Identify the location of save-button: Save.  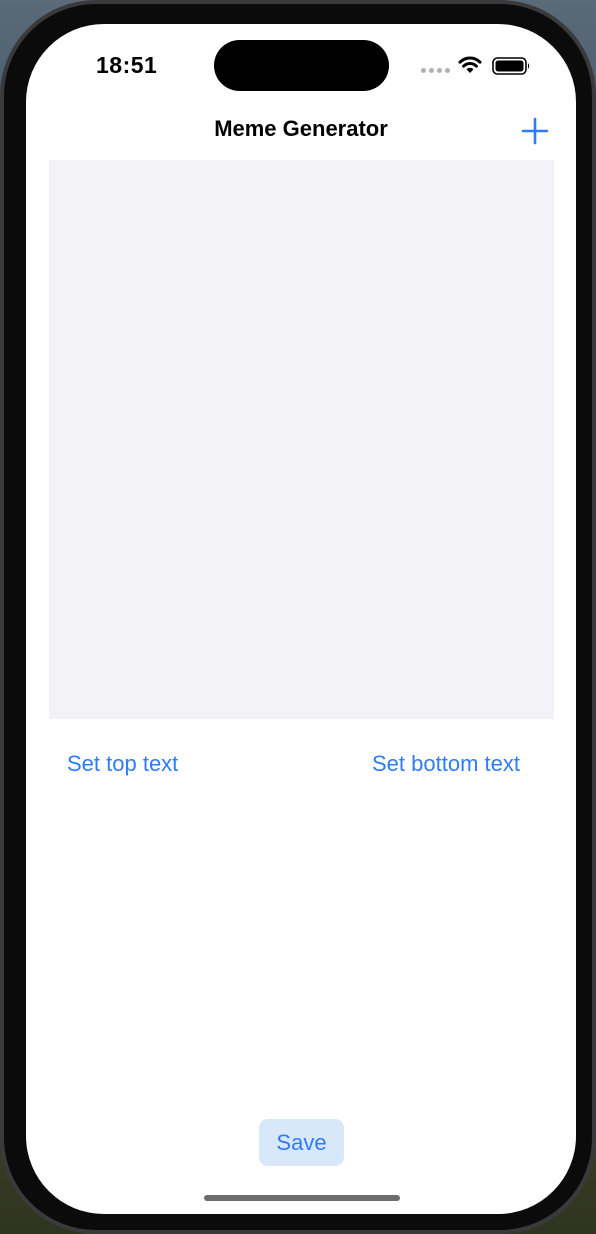
(301, 1142).